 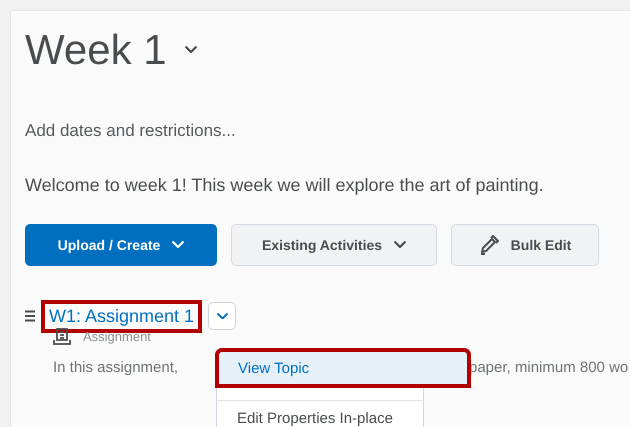 I want to click on menu-item: Edit Properties In-place, so click(x=320, y=413).